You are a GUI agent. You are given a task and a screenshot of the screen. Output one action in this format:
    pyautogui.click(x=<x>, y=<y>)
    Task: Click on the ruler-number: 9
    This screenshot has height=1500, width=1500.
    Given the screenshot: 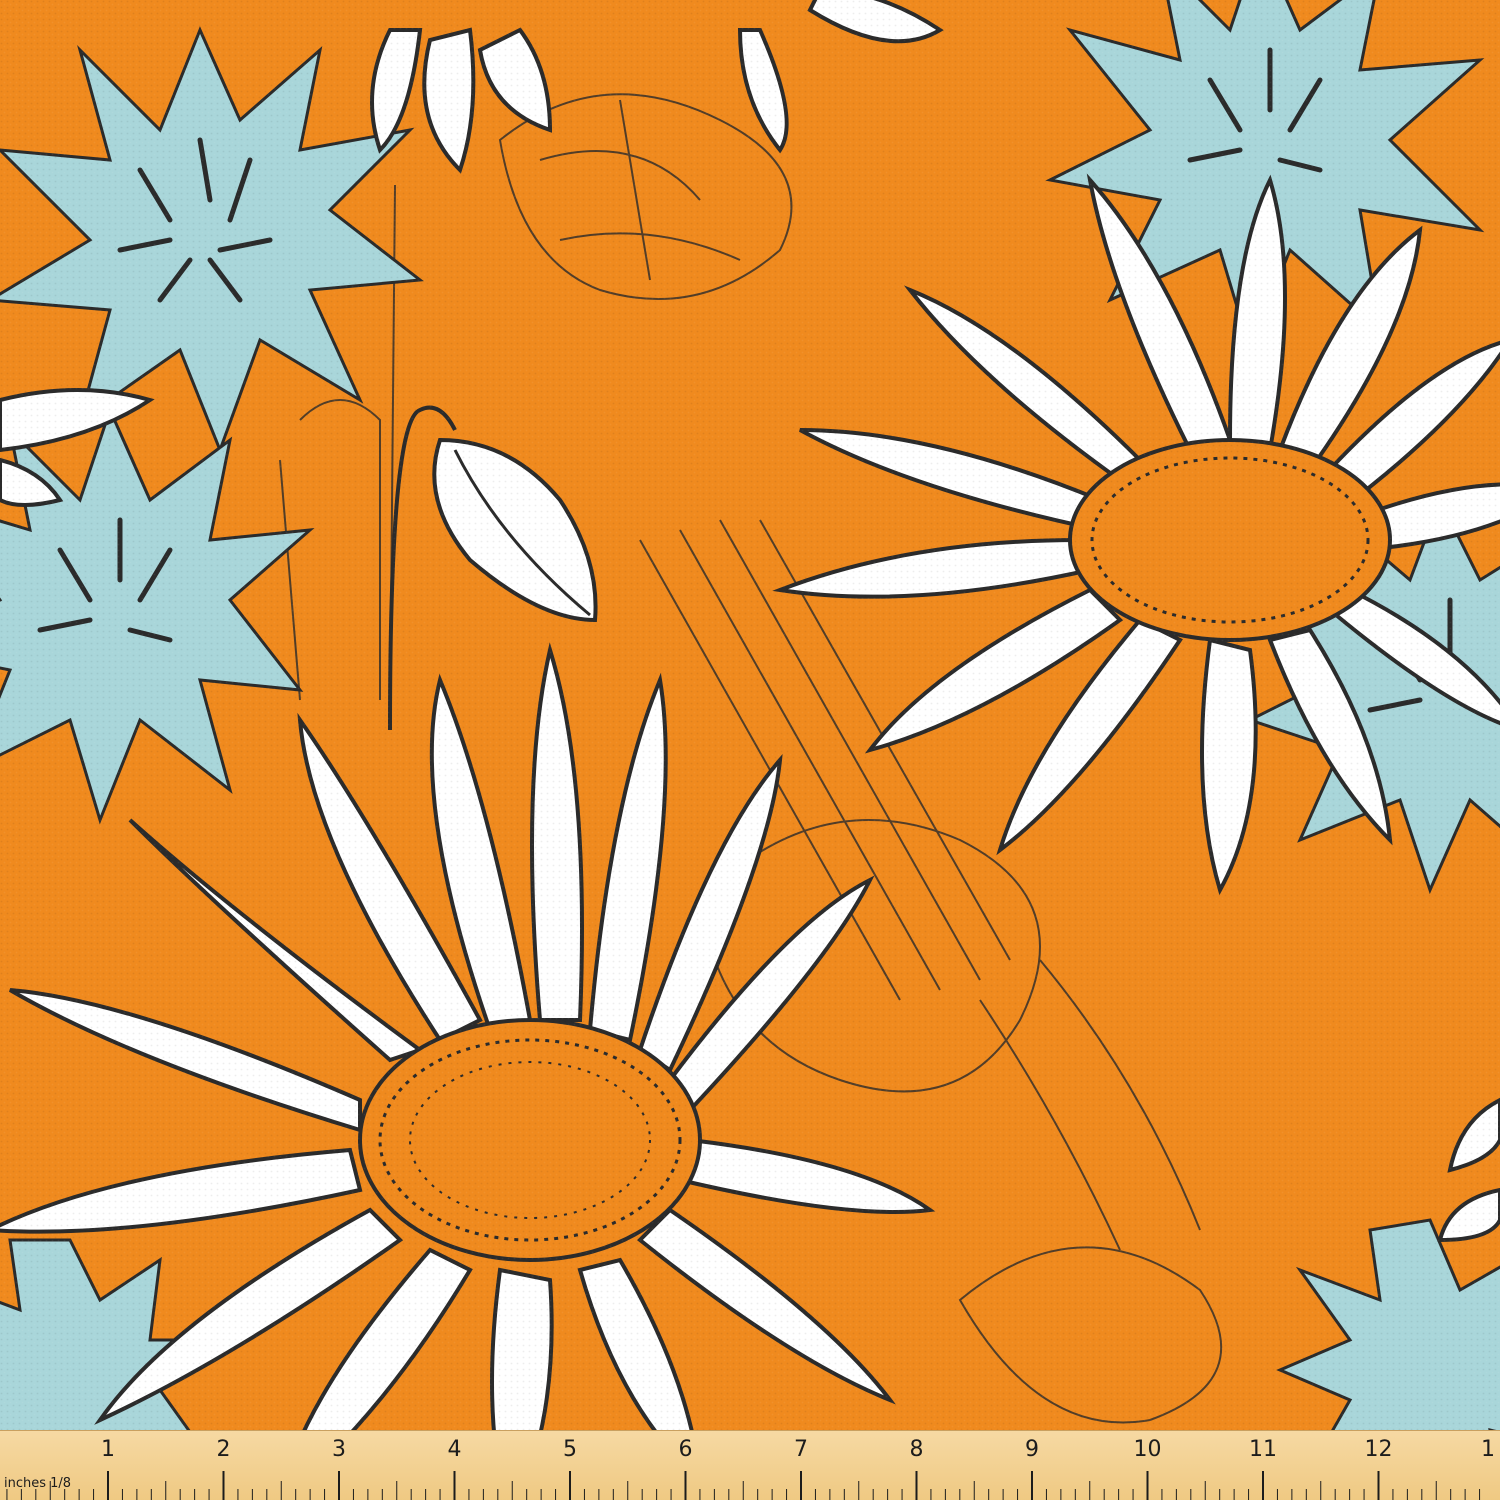 What is the action you would take?
    pyautogui.click(x=1032, y=1449)
    